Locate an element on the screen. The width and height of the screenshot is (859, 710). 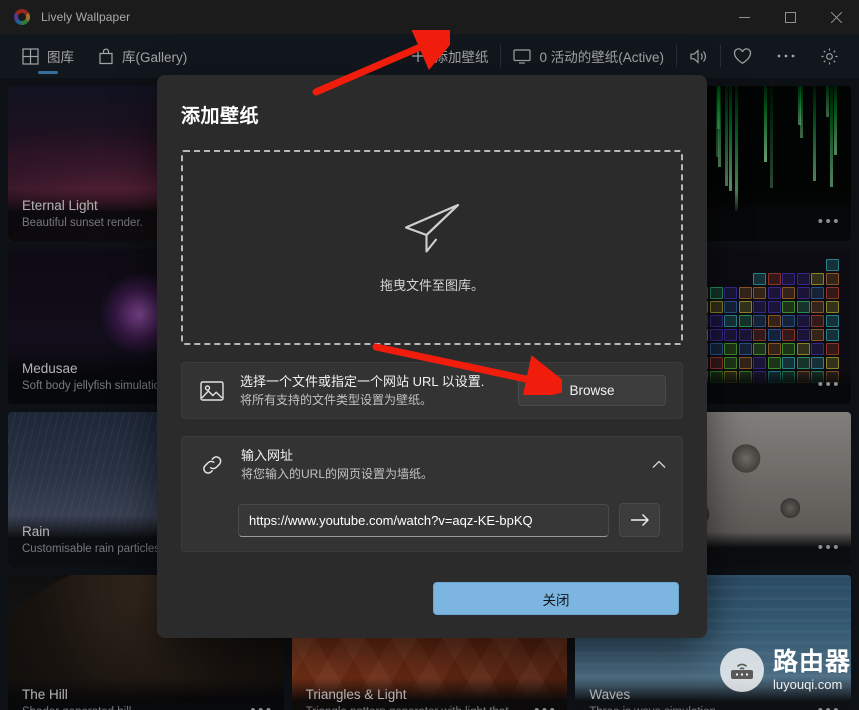
file-option-subtitle: 将所有支持的文件类型设置为壁纸。 is located at coordinates (336, 399).